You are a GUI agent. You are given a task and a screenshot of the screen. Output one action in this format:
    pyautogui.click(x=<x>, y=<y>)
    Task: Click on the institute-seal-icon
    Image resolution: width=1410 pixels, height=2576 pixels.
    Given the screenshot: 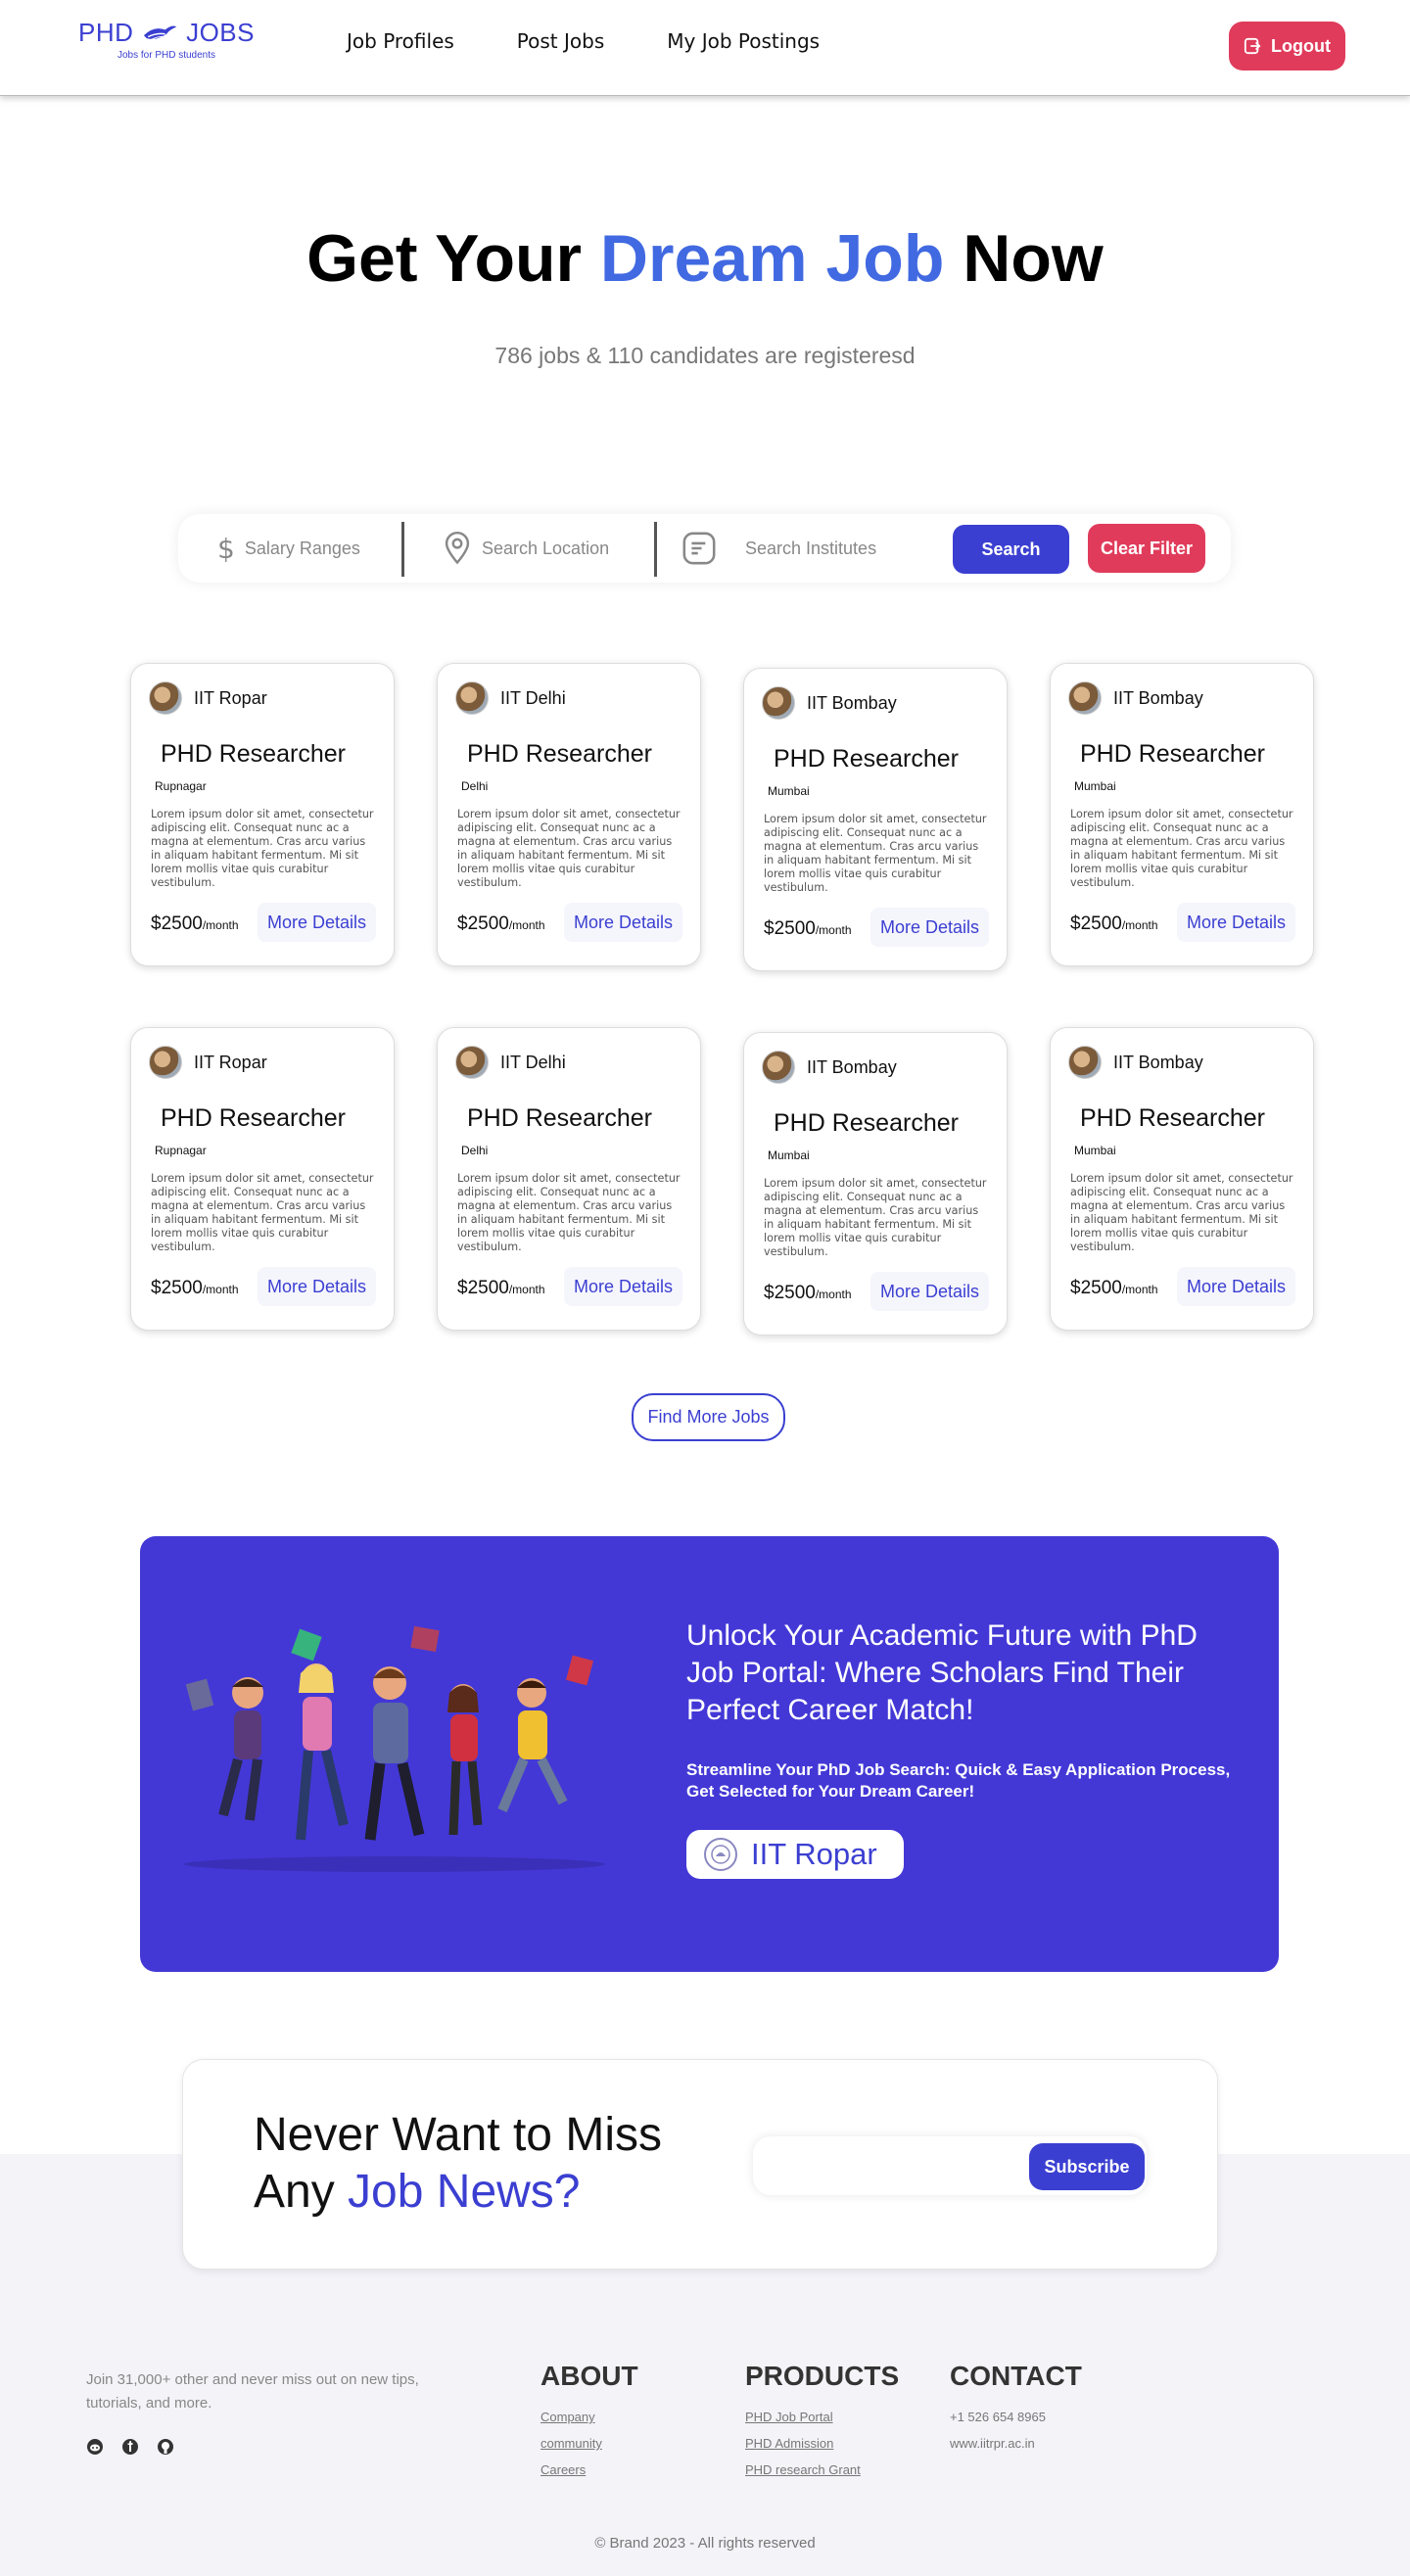 What is the action you would take?
    pyautogui.click(x=720, y=1855)
    